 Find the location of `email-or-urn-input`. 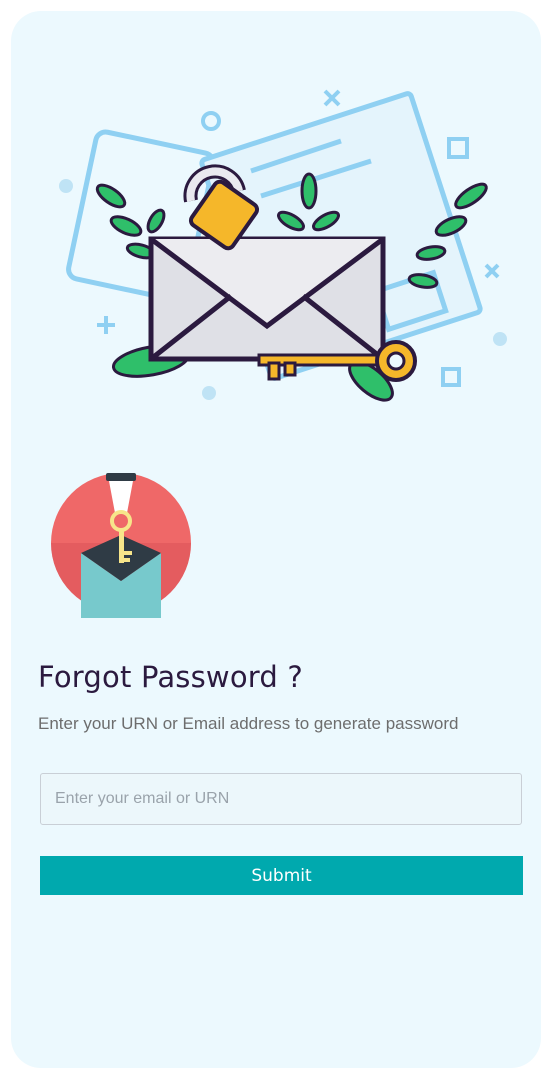

email-or-urn-input is located at coordinates (281, 799).